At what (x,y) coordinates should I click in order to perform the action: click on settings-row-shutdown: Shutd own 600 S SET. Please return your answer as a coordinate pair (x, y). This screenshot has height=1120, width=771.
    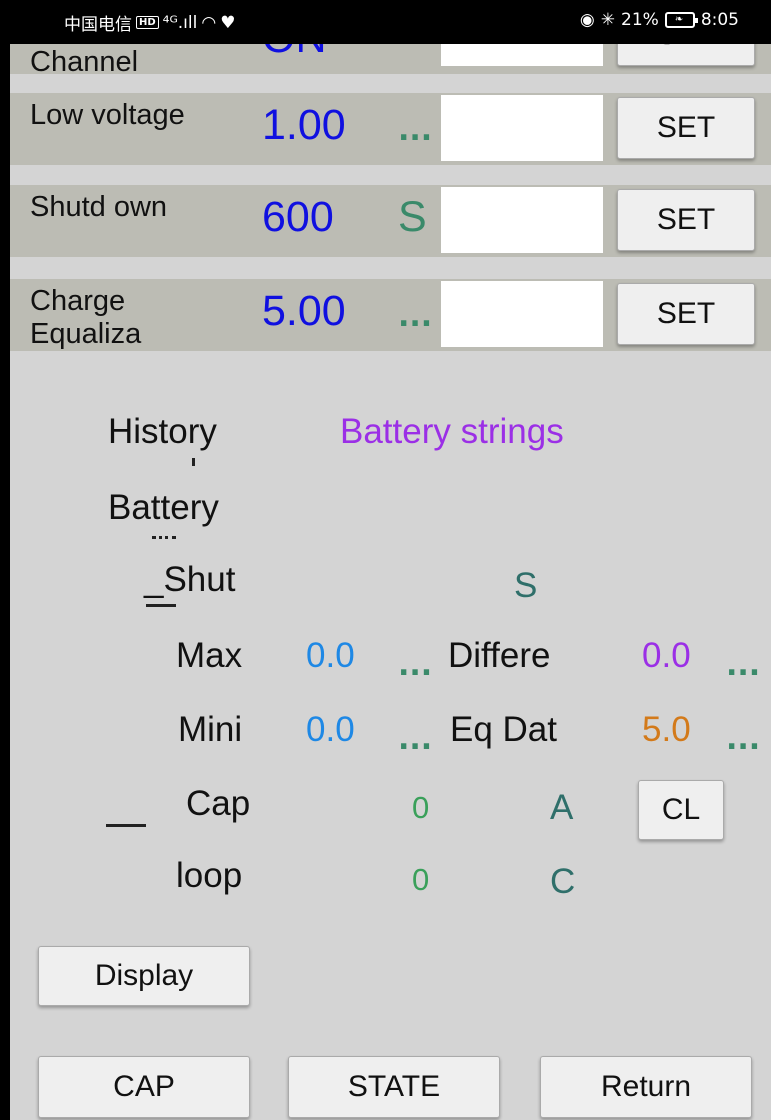
    Looking at the image, I should click on (390, 221).